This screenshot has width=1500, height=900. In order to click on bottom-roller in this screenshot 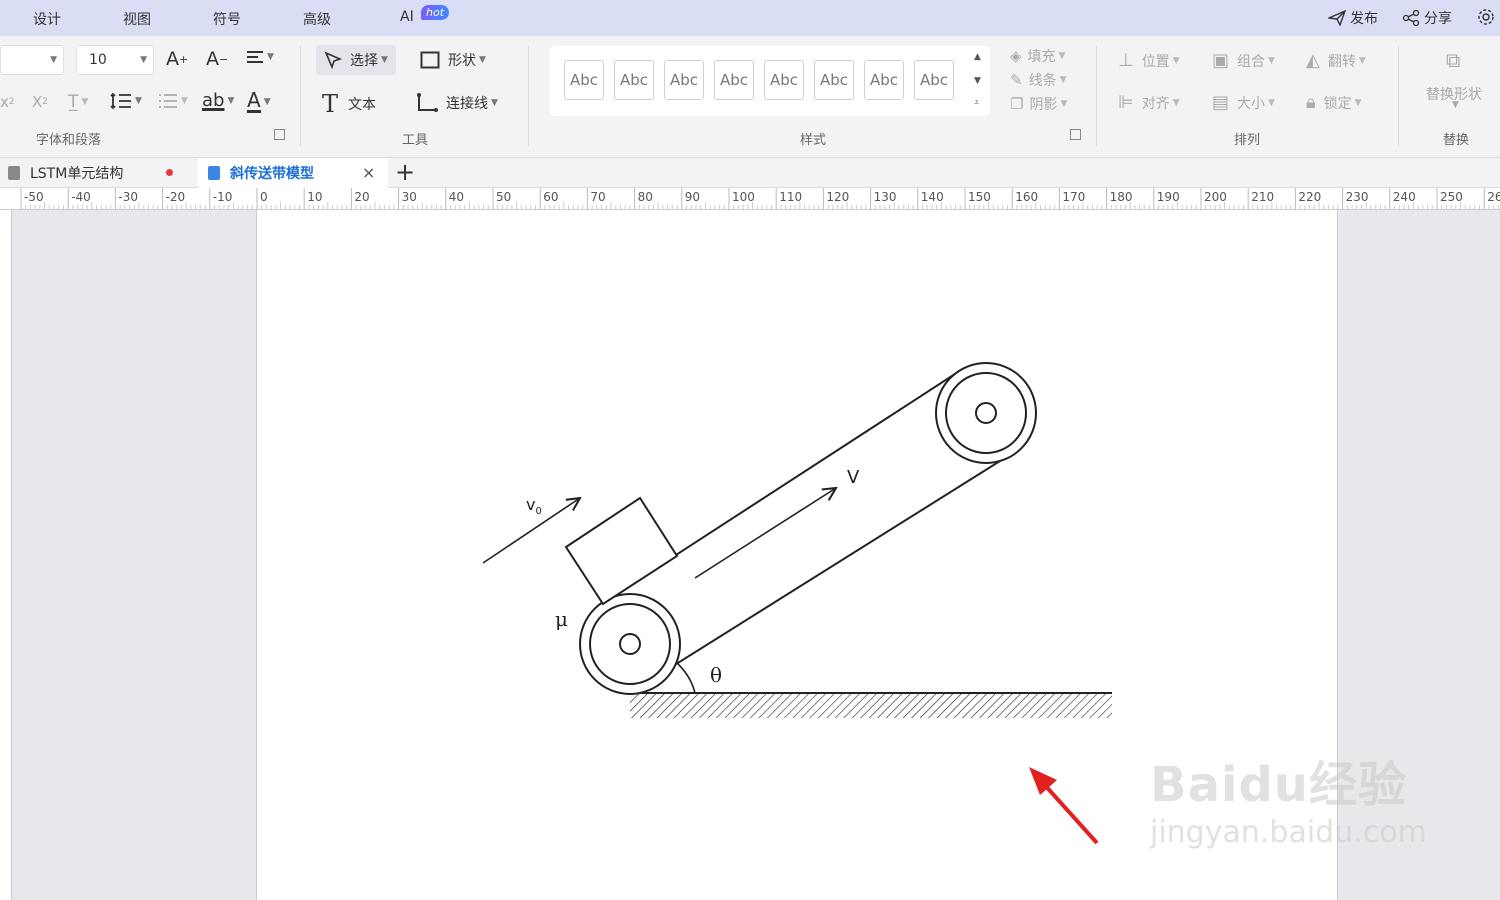, I will do `click(630, 644)`.